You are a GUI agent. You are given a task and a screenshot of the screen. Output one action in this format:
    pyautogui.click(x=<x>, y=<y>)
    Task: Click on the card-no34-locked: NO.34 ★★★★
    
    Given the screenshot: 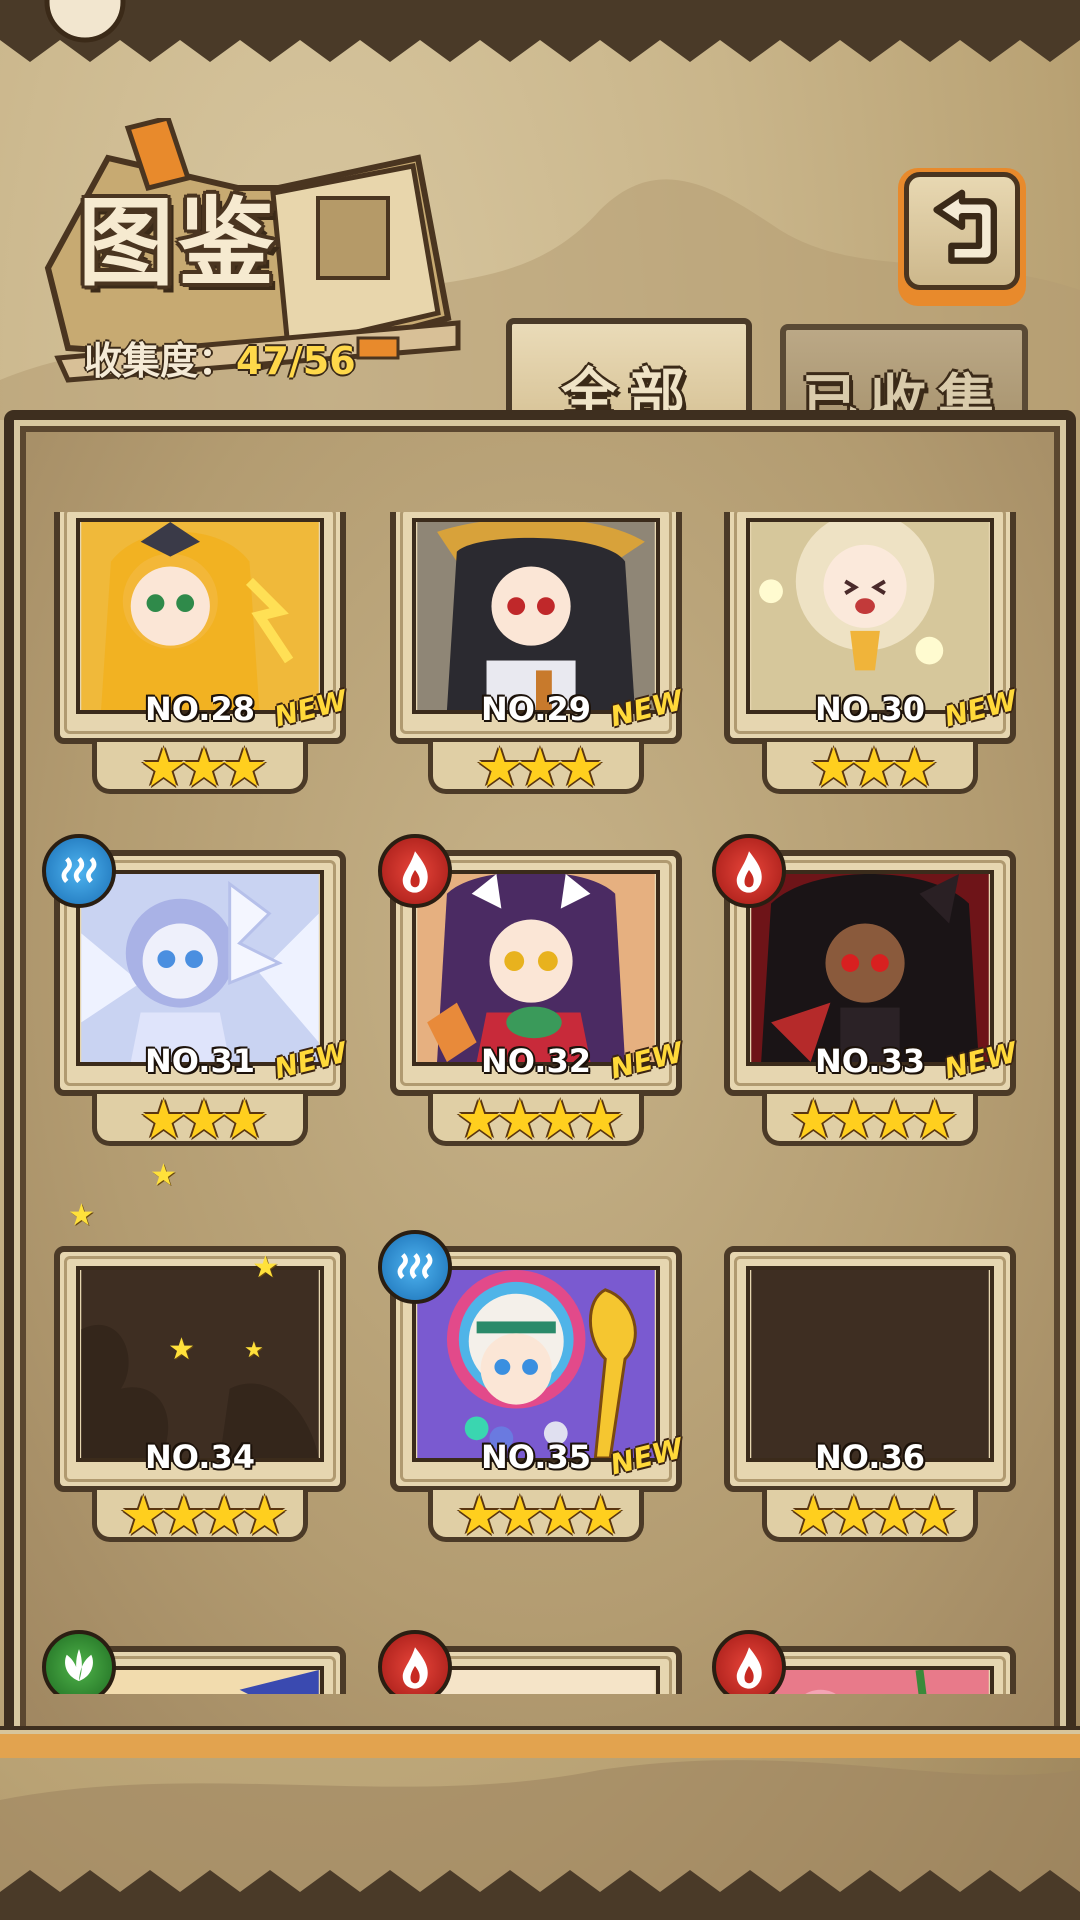 What is the action you would take?
    pyautogui.click(x=200, y=1390)
    